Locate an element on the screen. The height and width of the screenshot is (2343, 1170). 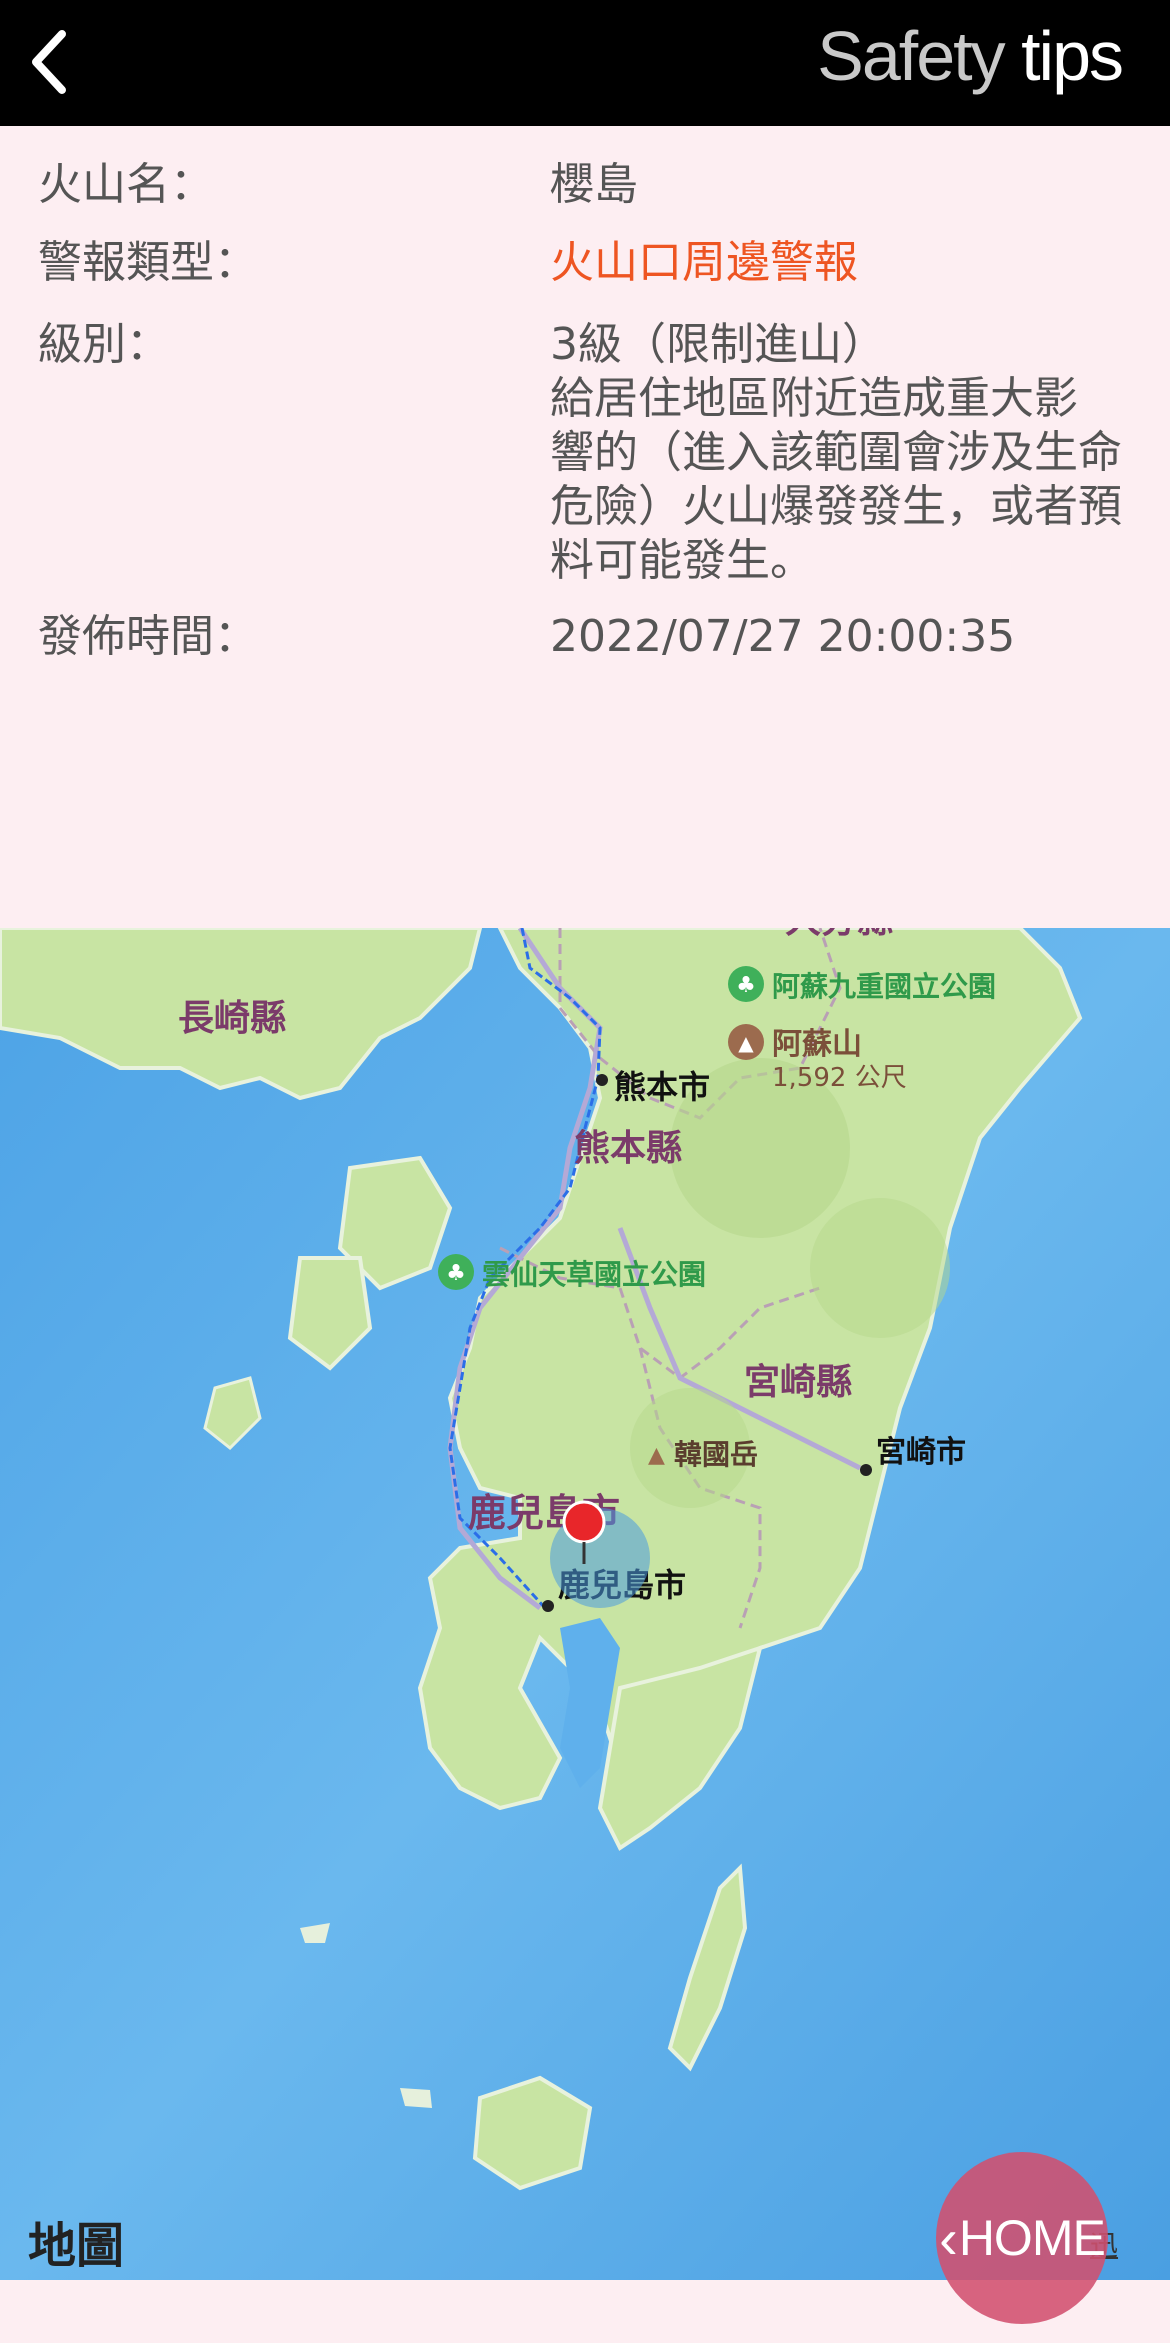
kumamoto-city-marker: 熊本市 is located at coordinates (653, 1087).